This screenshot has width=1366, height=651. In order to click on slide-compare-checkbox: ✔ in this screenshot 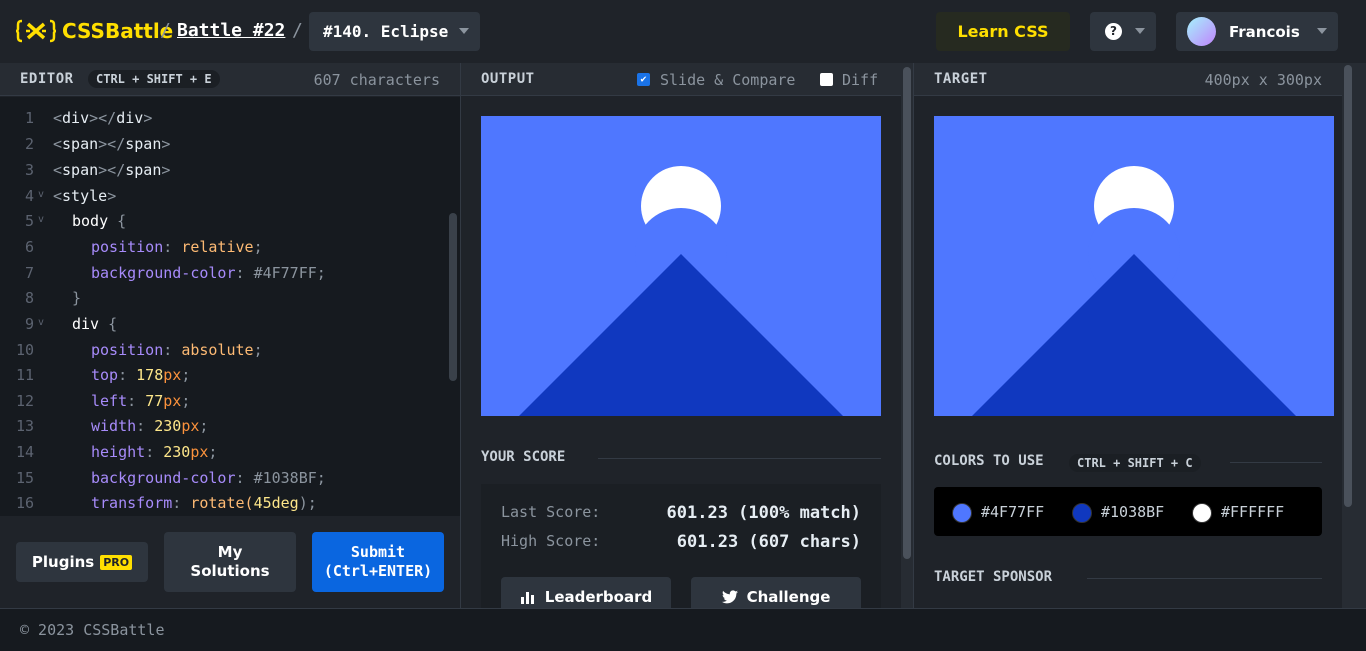, I will do `click(643, 79)`.